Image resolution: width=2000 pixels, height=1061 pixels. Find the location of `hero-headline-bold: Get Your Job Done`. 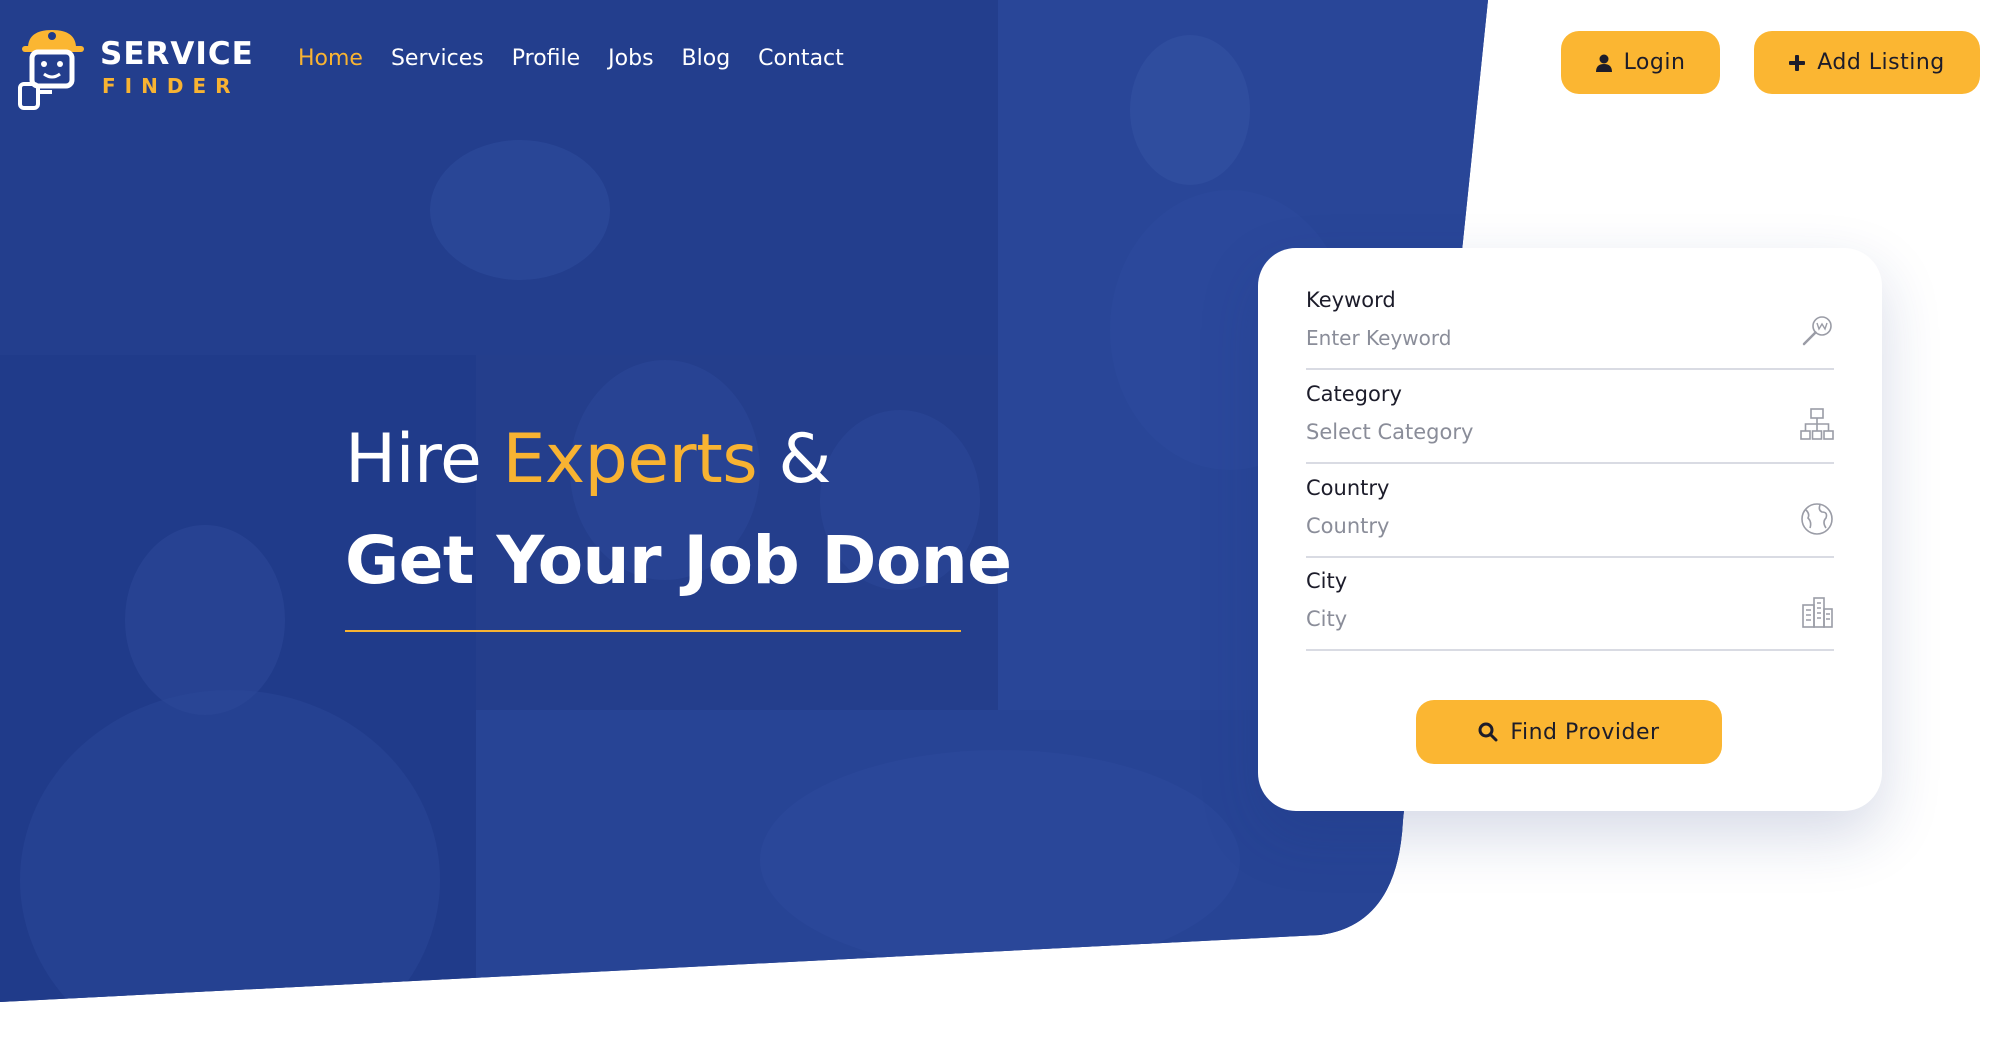

hero-headline-bold: Get Your Job Done is located at coordinates (678, 560).